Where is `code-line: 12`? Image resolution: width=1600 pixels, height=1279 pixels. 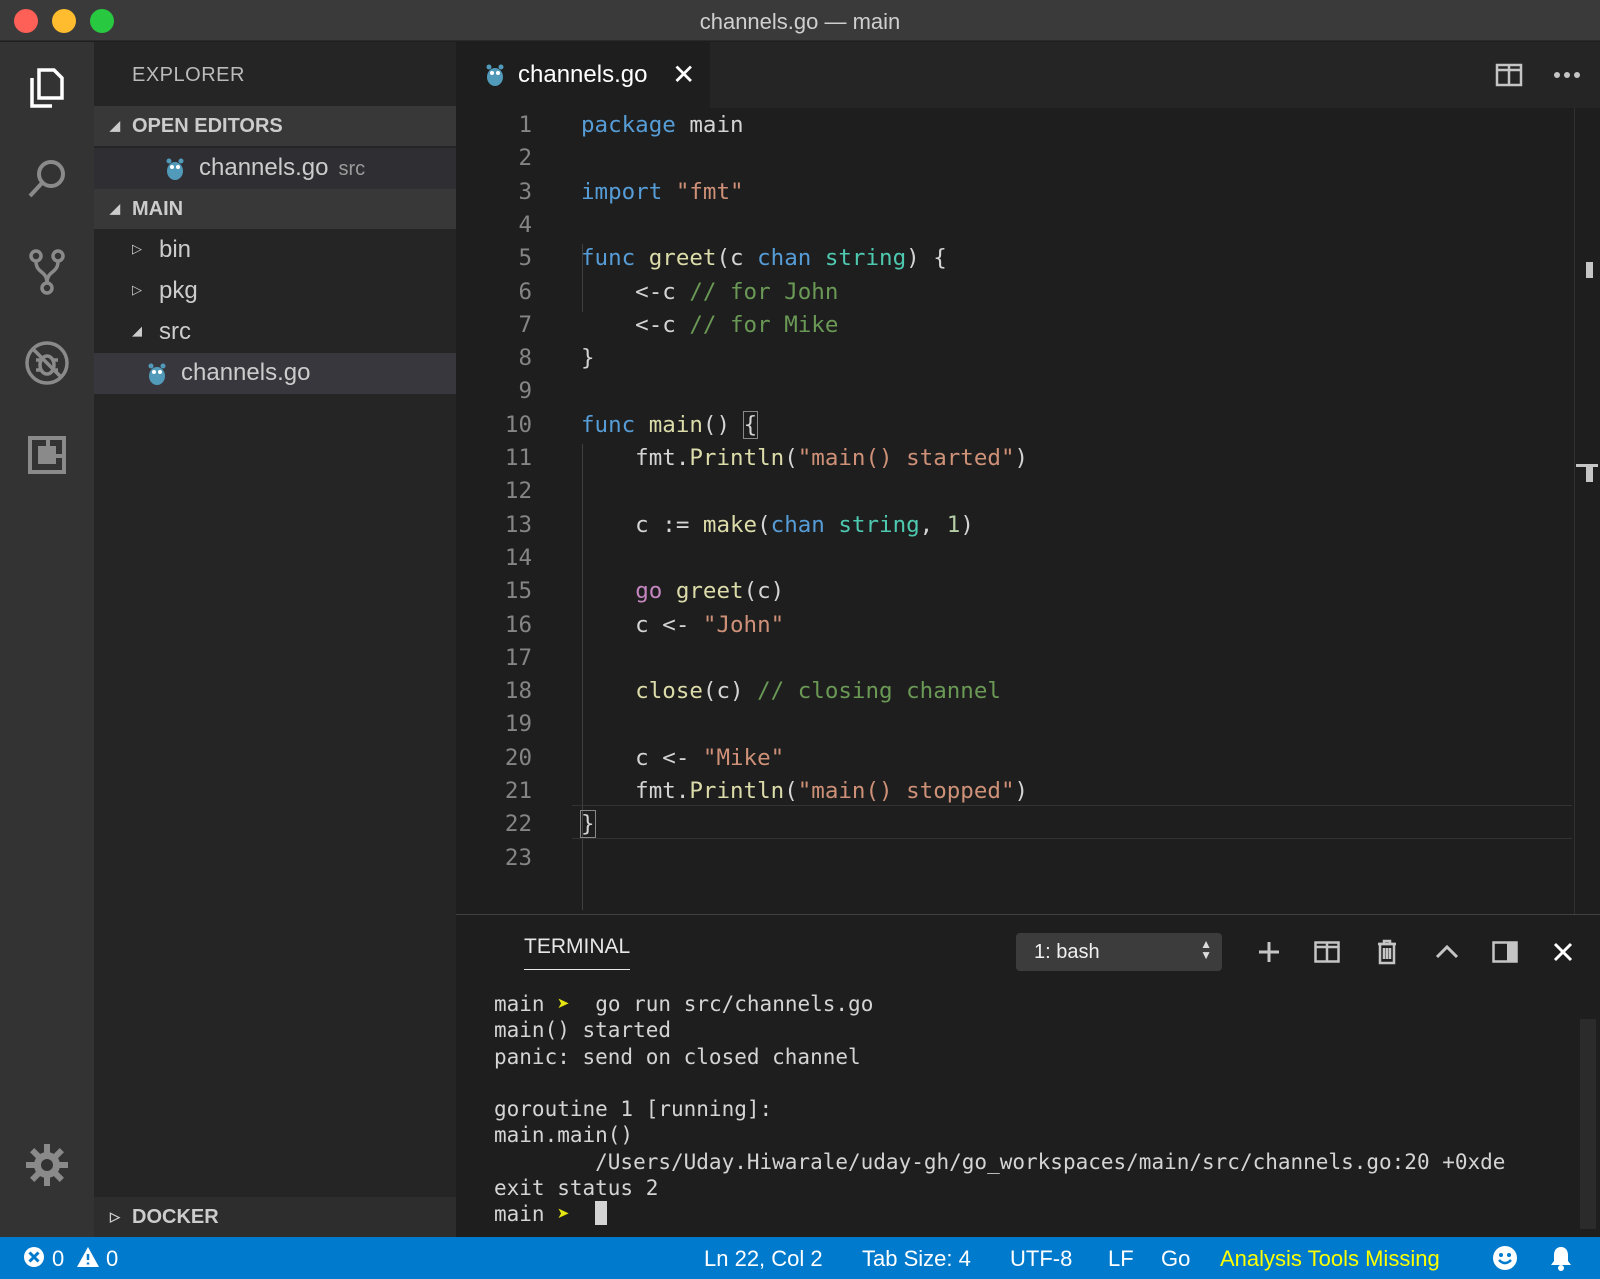 code-line: 12 is located at coordinates (1028, 491).